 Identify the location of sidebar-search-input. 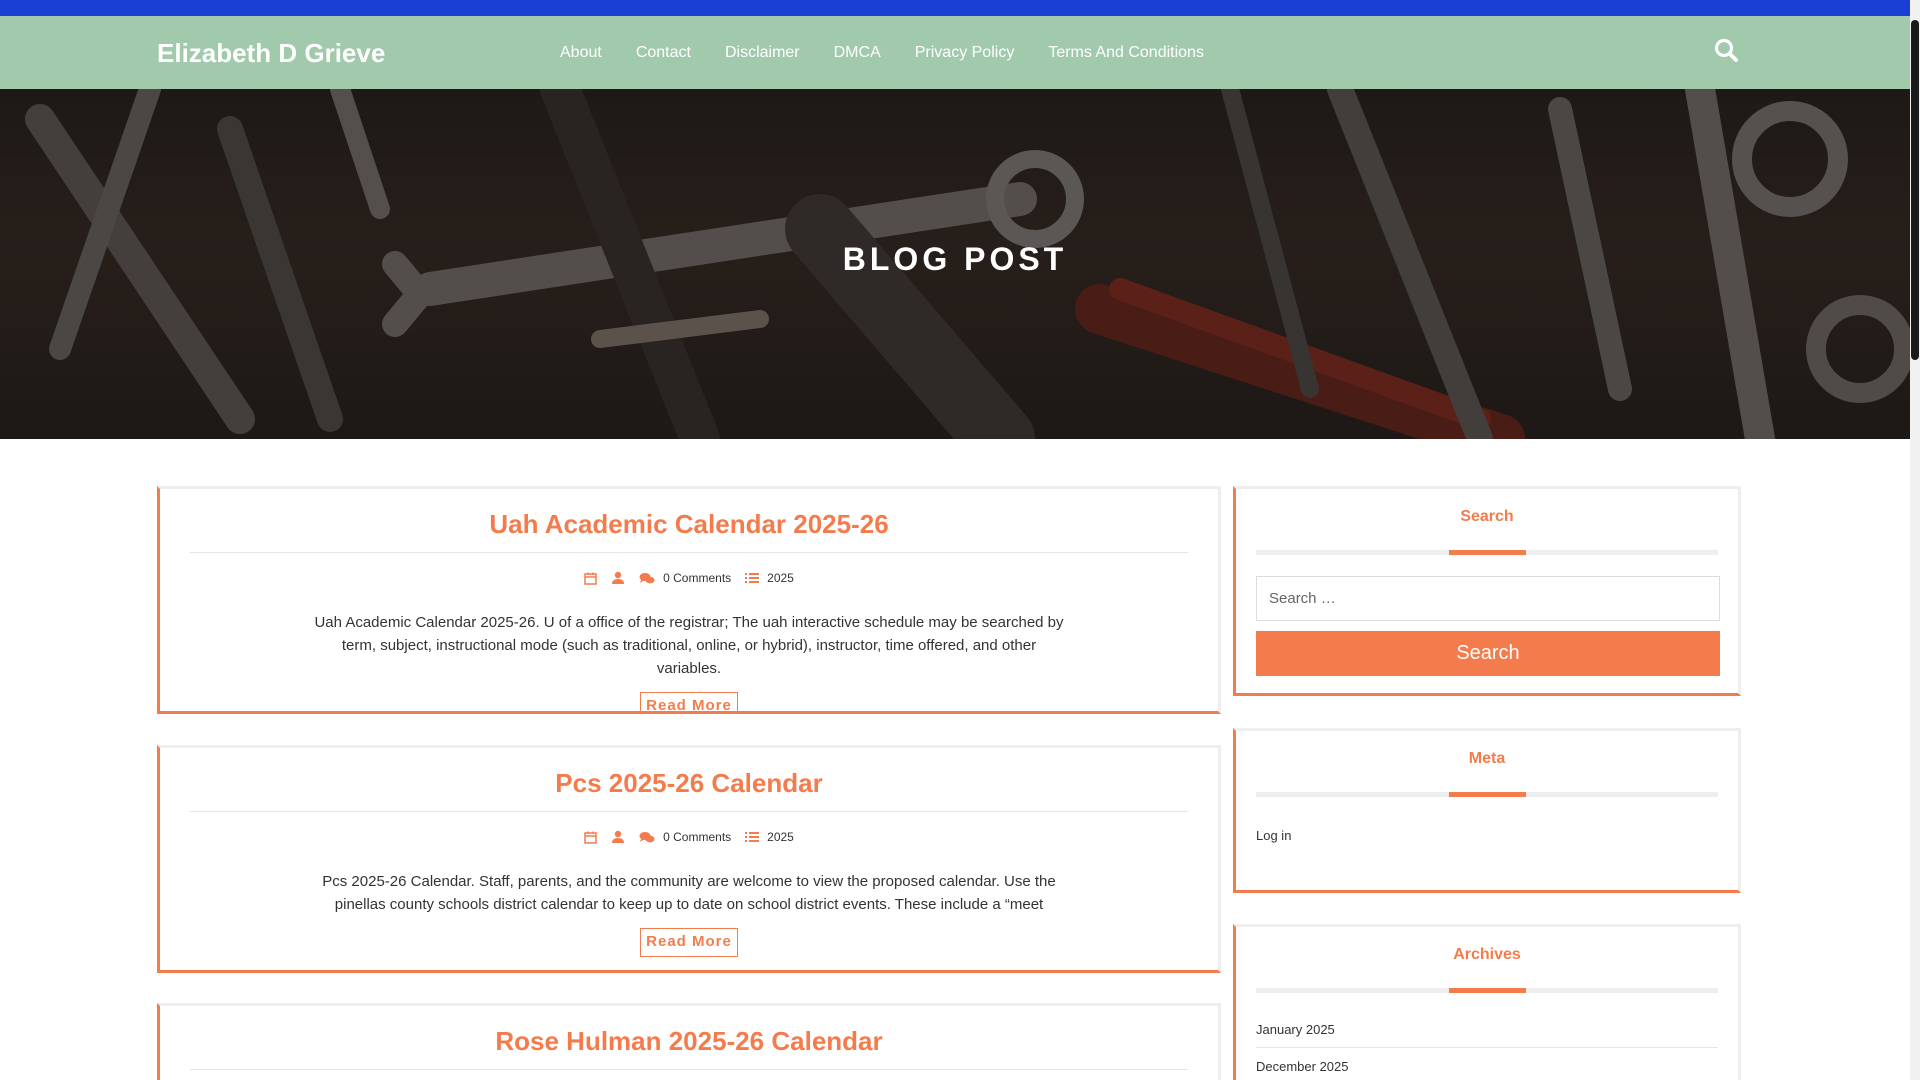
(1488, 598).